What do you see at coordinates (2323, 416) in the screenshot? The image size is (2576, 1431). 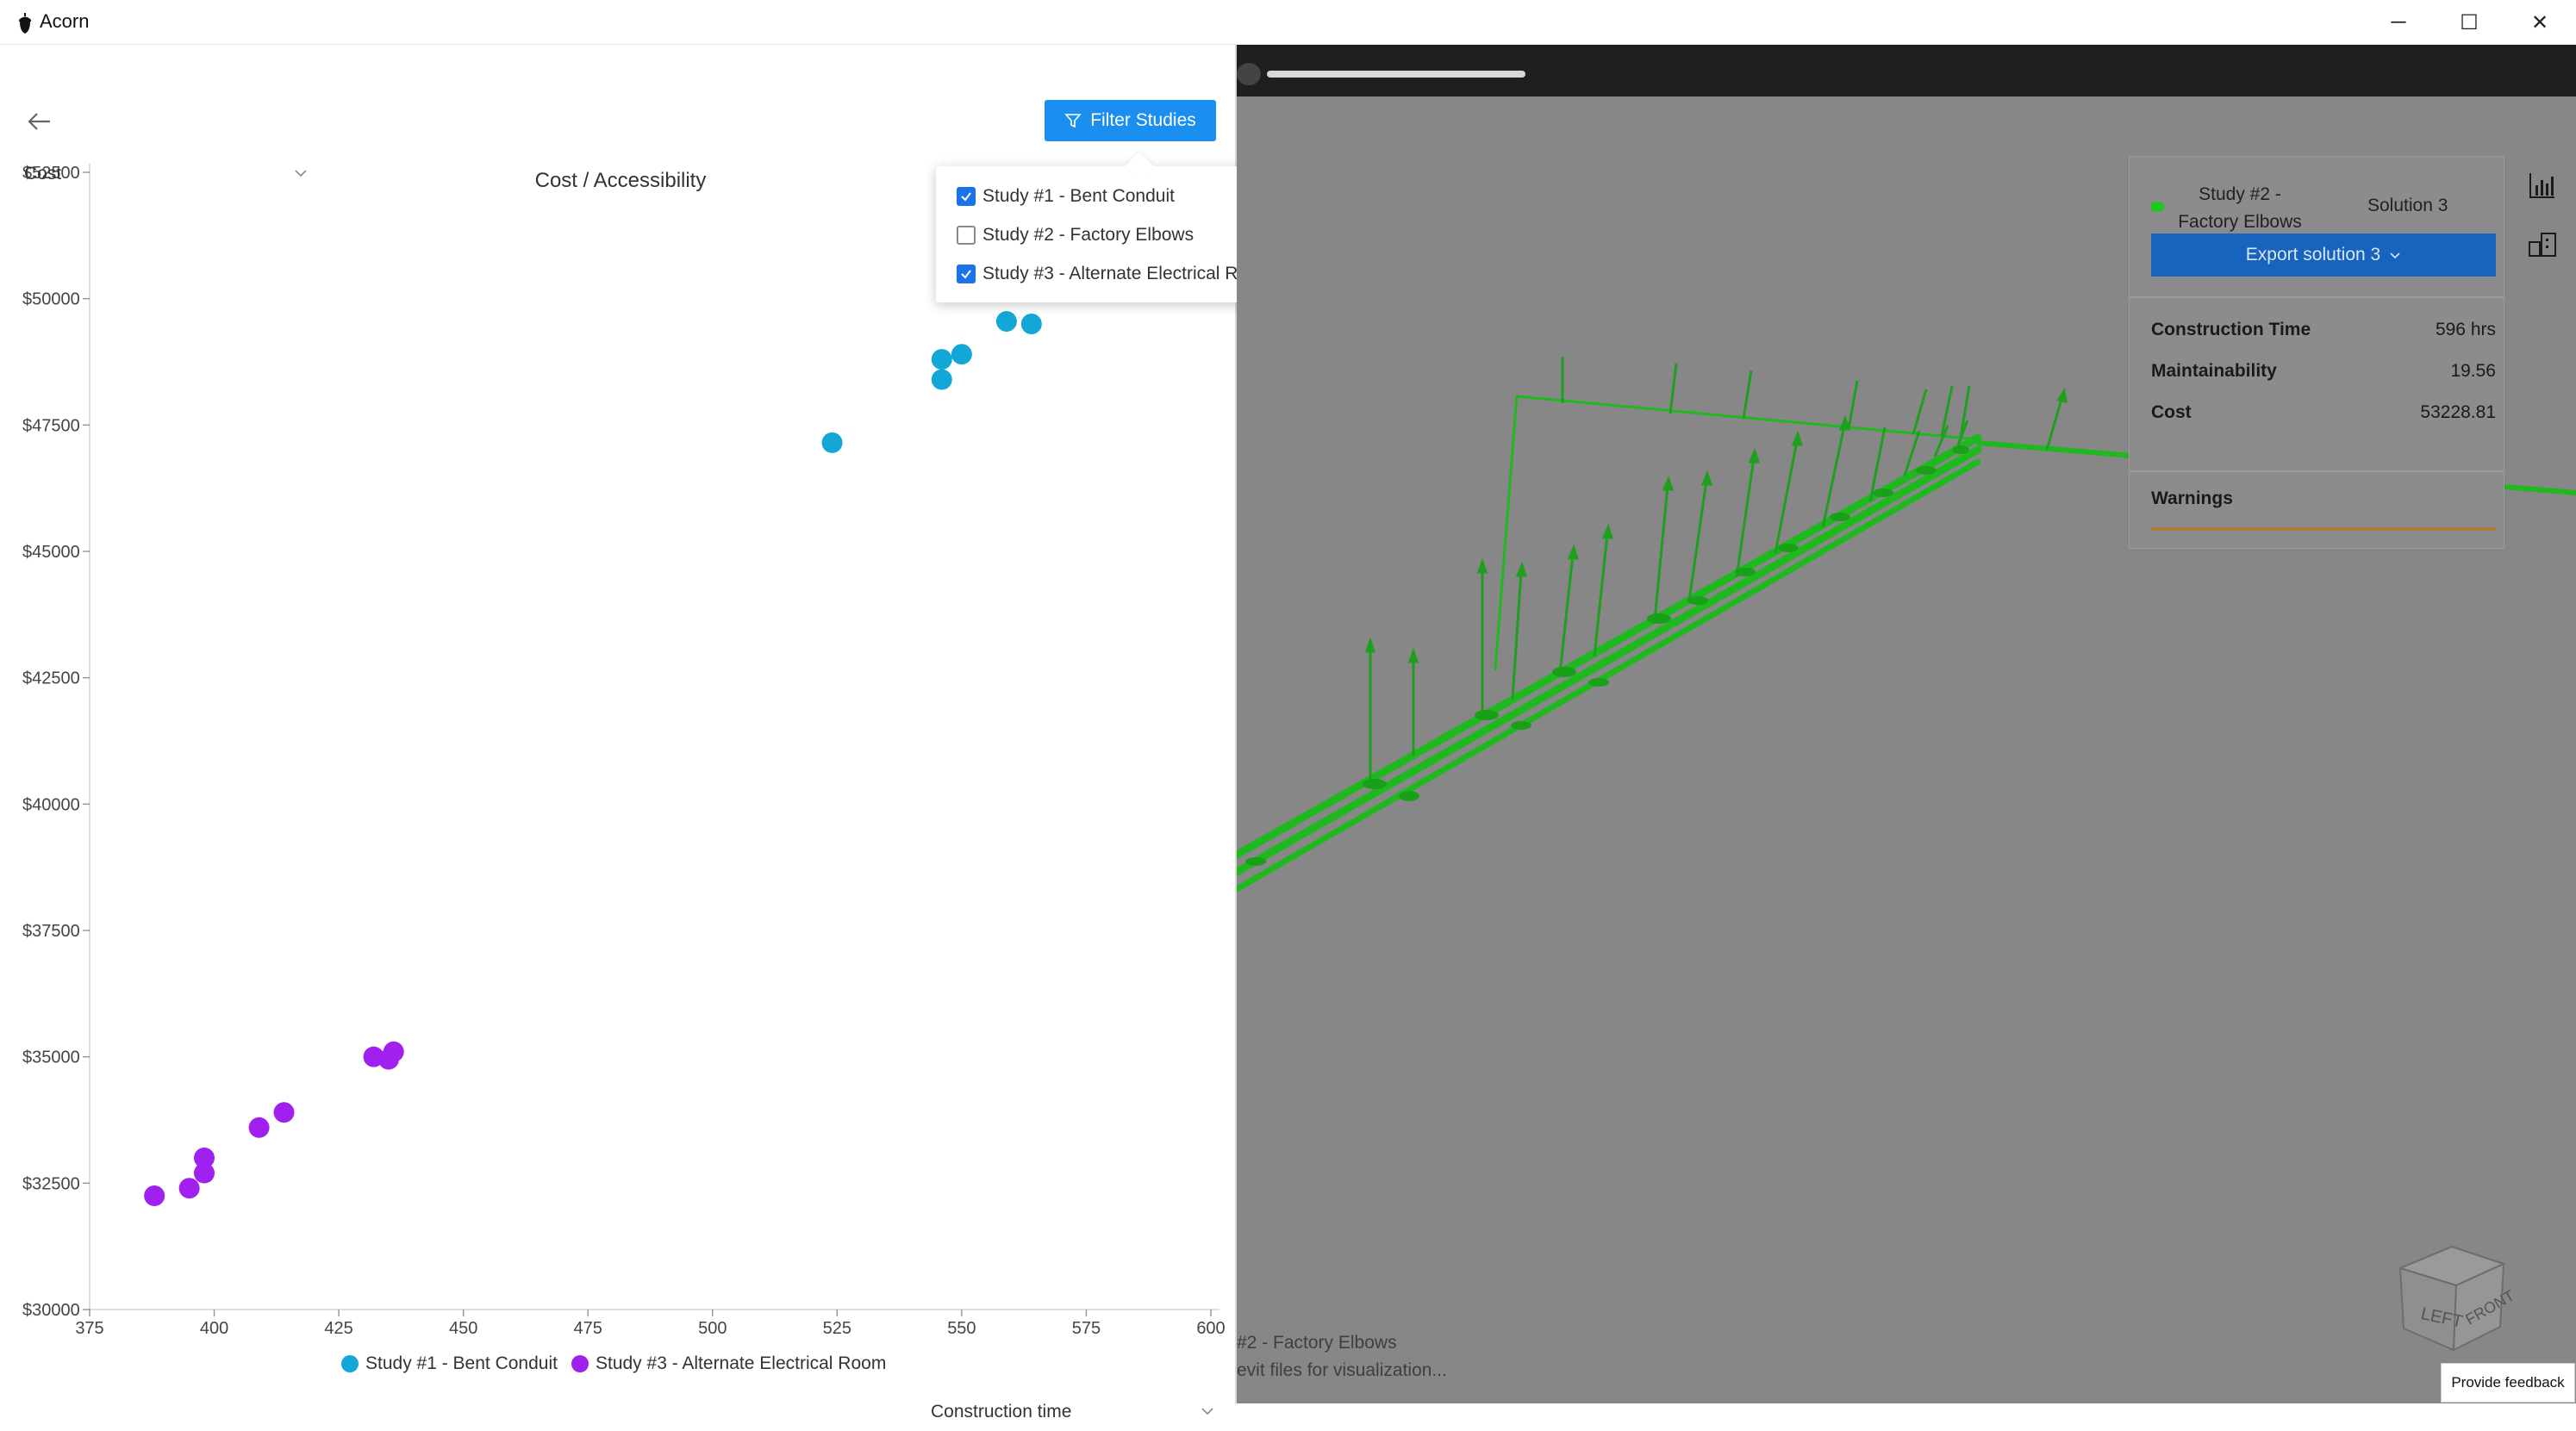 I see `metric-row-cost: Cost 53228.81` at bounding box center [2323, 416].